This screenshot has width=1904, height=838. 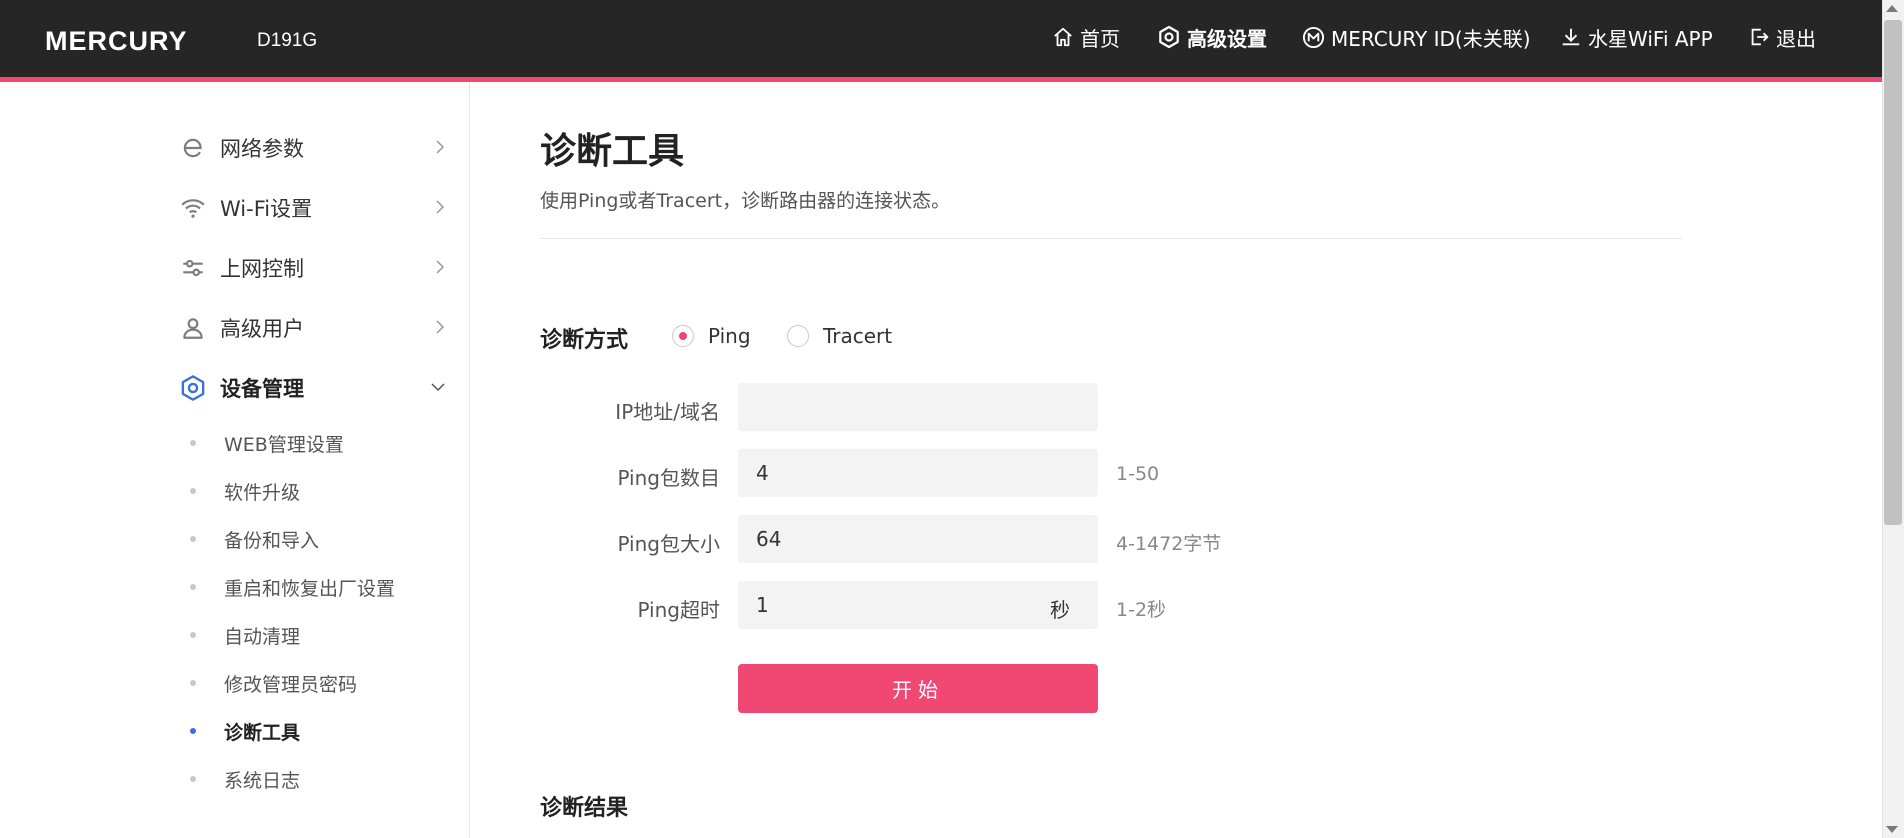 What do you see at coordinates (729, 336) in the screenshot?
I see `radio-ping-label: Ping` at bounding box center [729, 336].